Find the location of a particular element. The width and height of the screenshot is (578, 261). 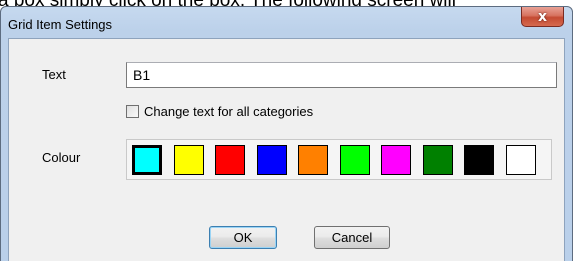

cancel-button: Cancel is located at coordinates (352, 237).